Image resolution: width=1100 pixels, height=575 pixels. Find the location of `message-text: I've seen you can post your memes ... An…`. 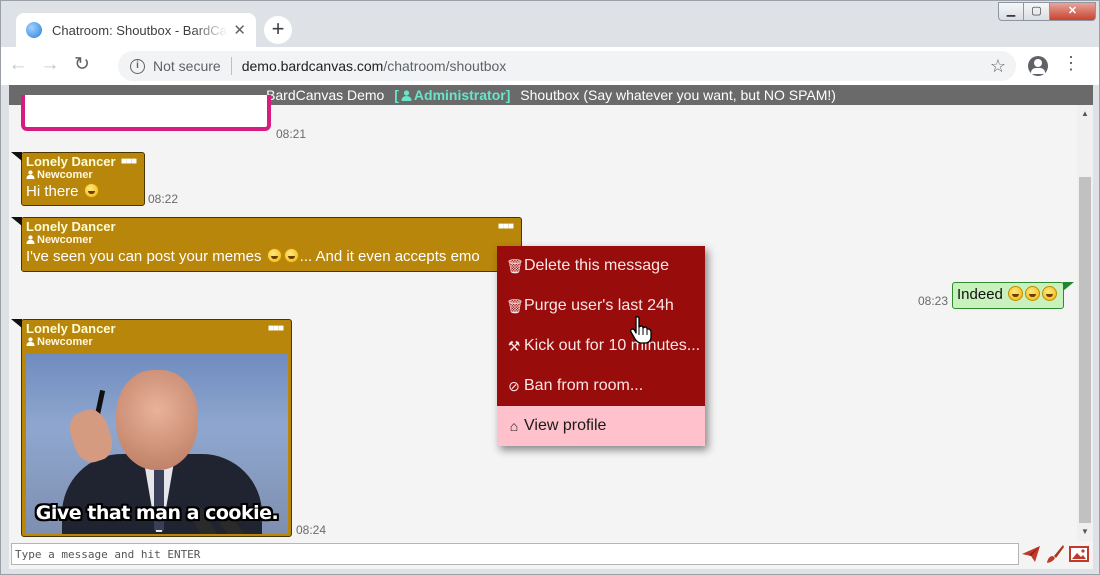

message-text: I've seen you can post your memes ... An… is located at coordinates (271, 257).